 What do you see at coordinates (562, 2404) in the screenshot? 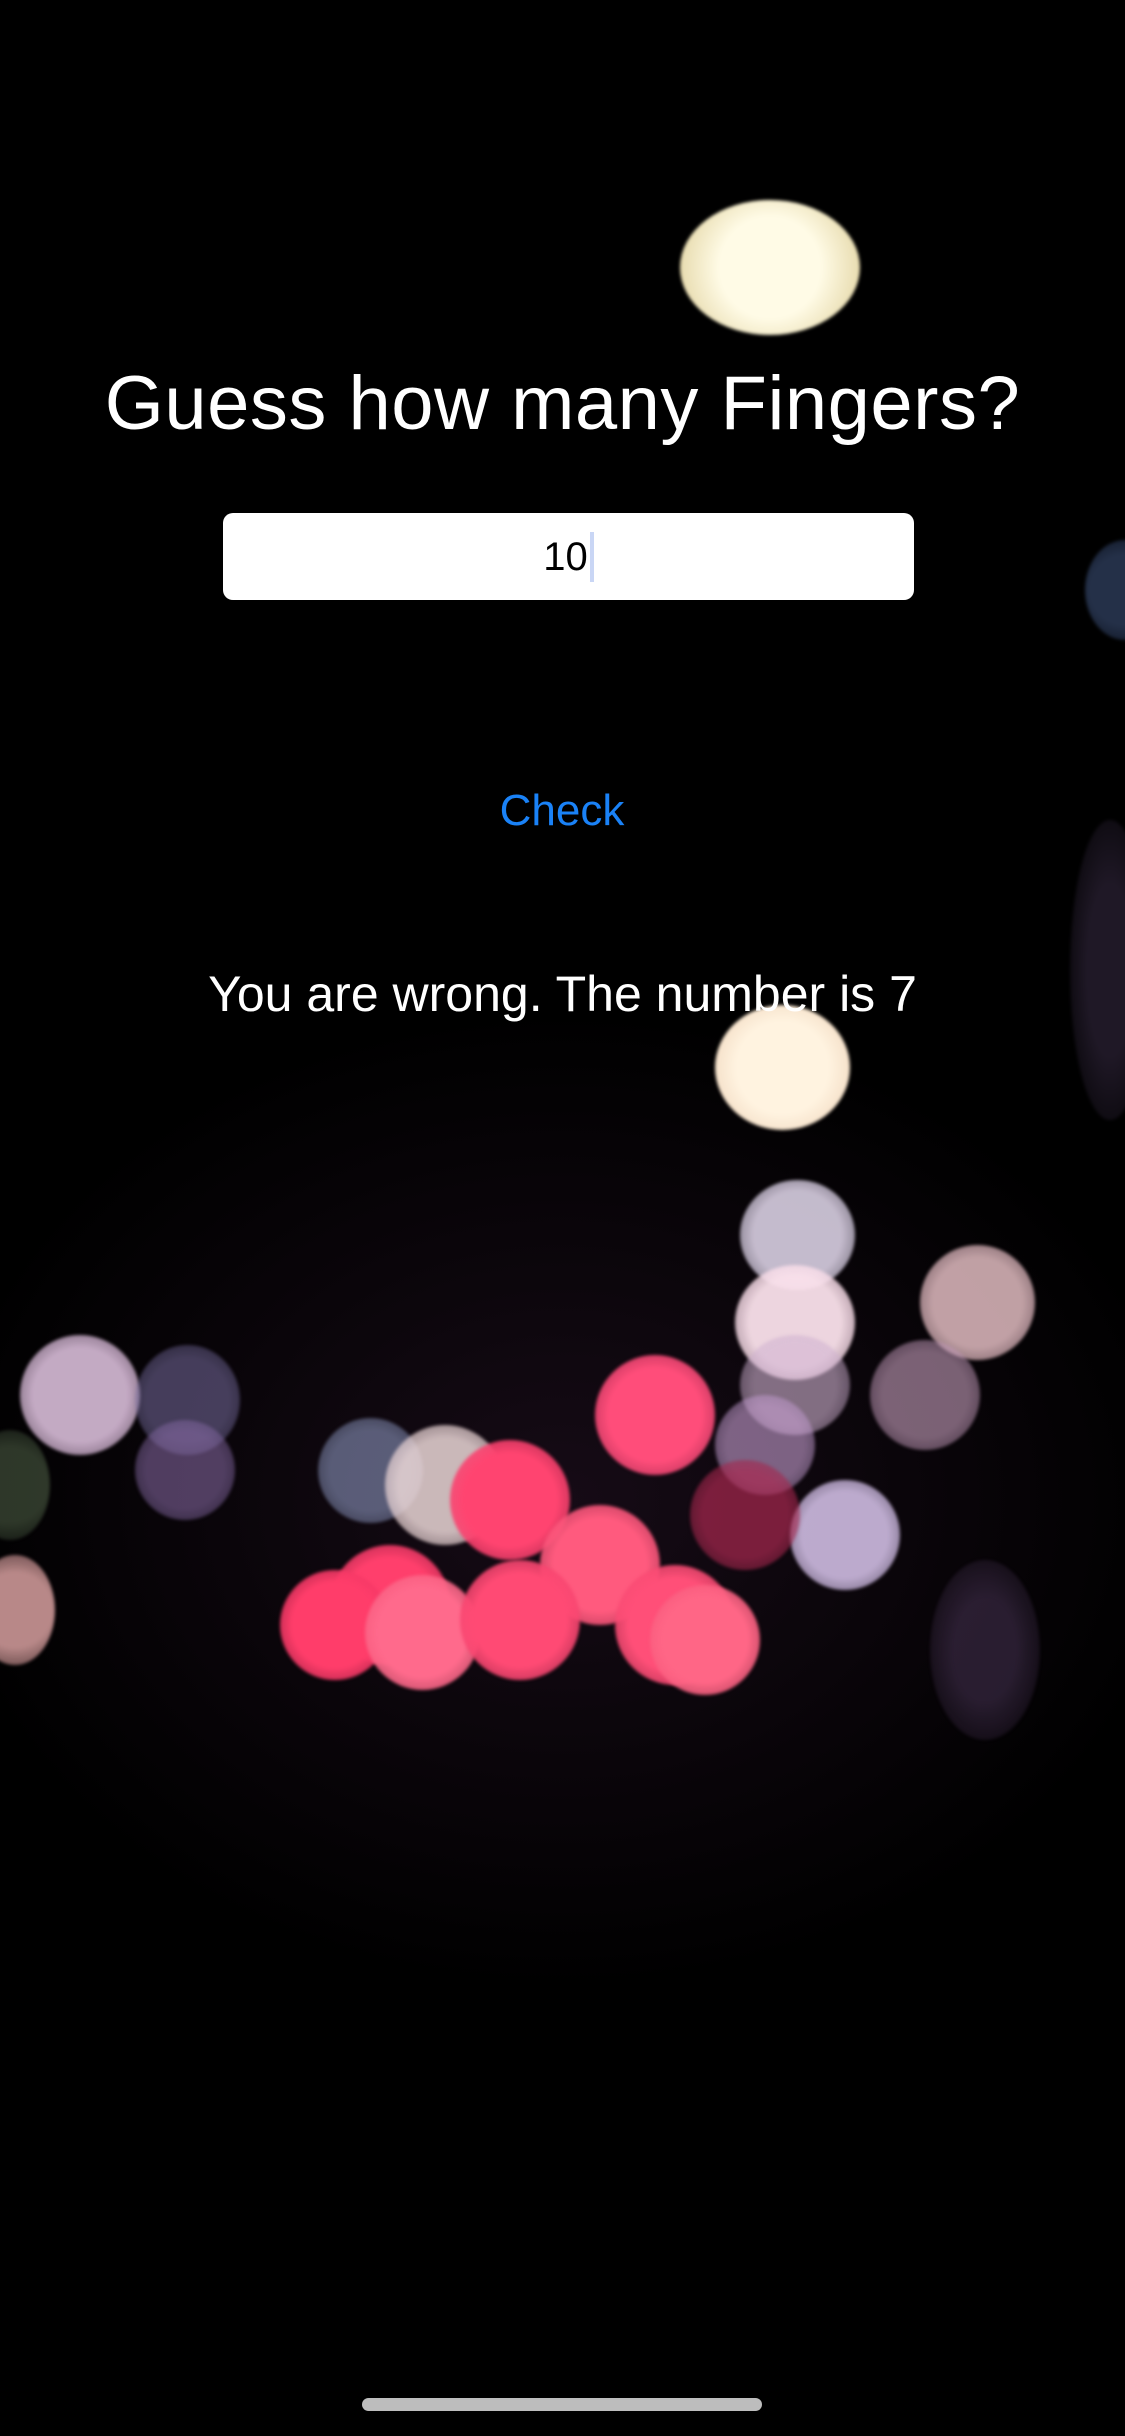
I see `home-indicator` at bounding box center [562, 2404].